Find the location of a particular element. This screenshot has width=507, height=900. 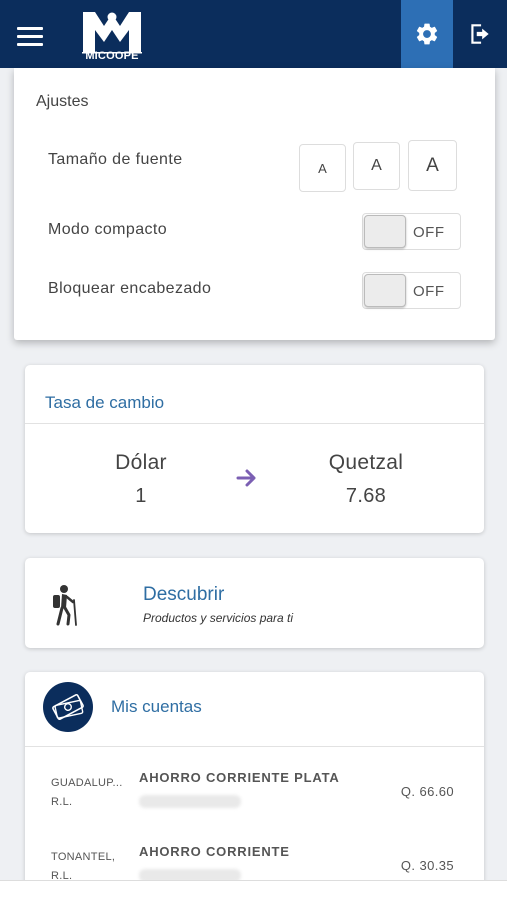

exchange-rate-title: Tasa de cambio is located at coordinates (105, 402).